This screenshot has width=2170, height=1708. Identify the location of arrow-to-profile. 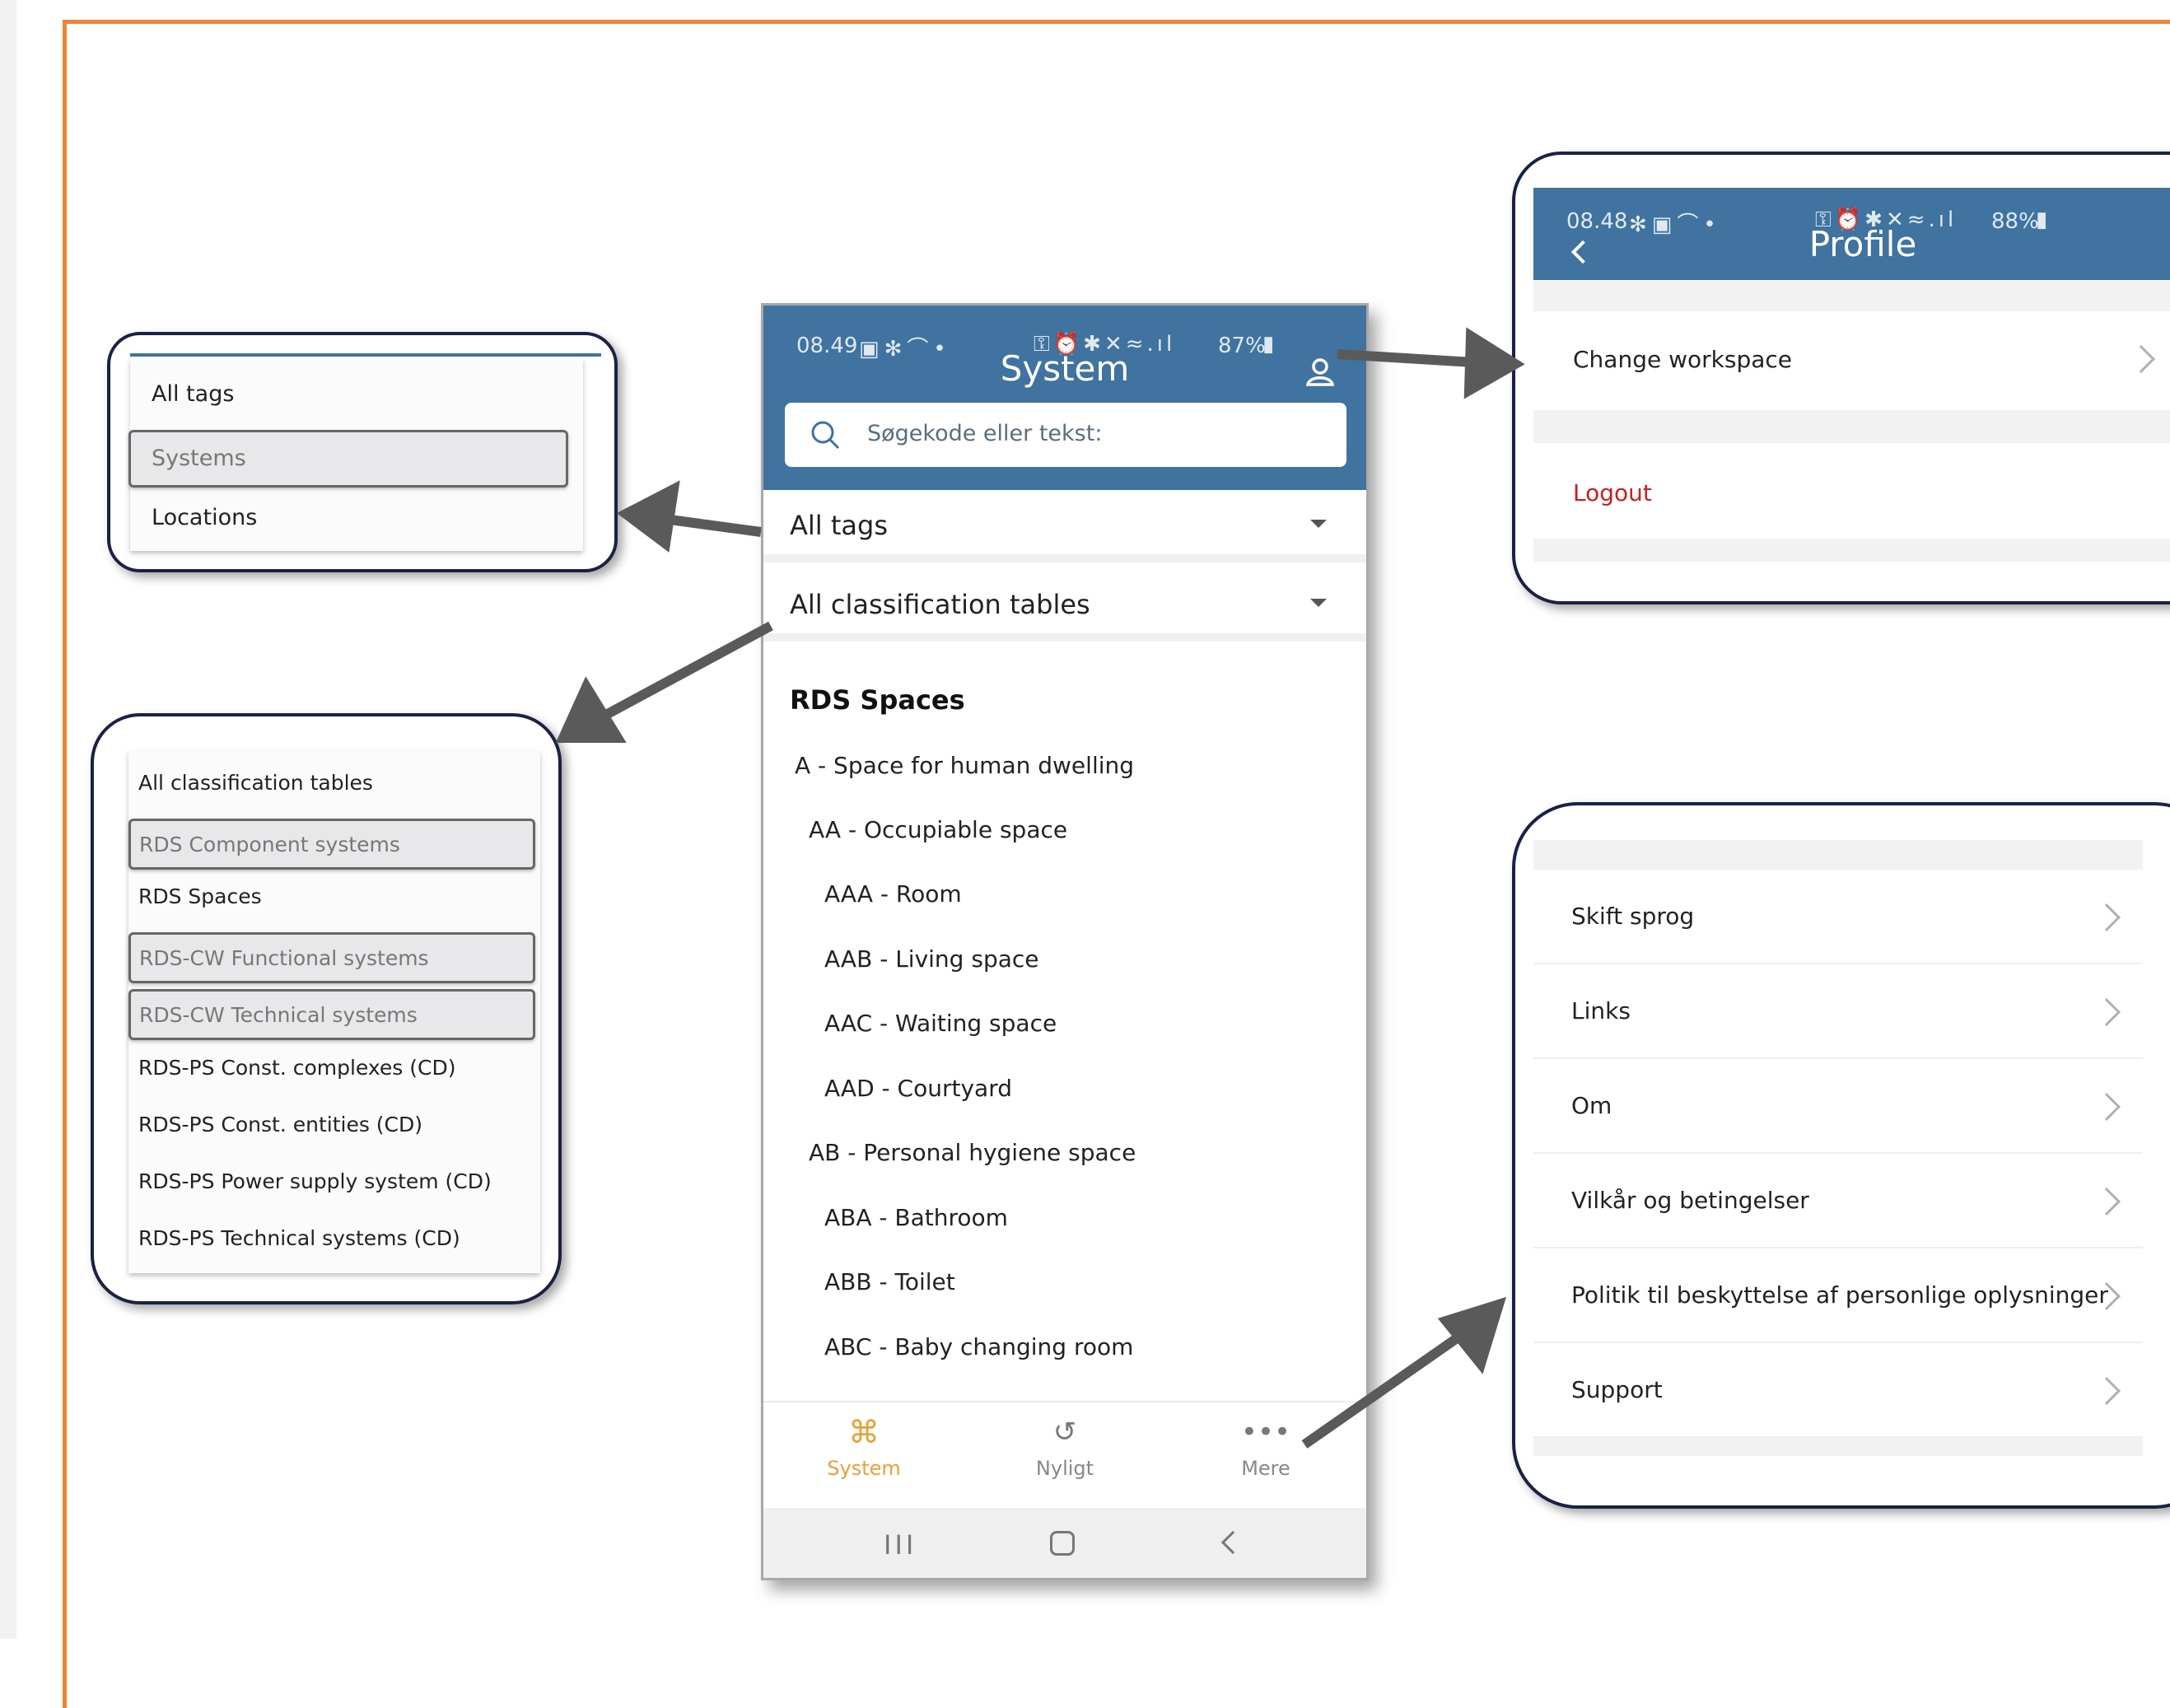
(1431, 363).